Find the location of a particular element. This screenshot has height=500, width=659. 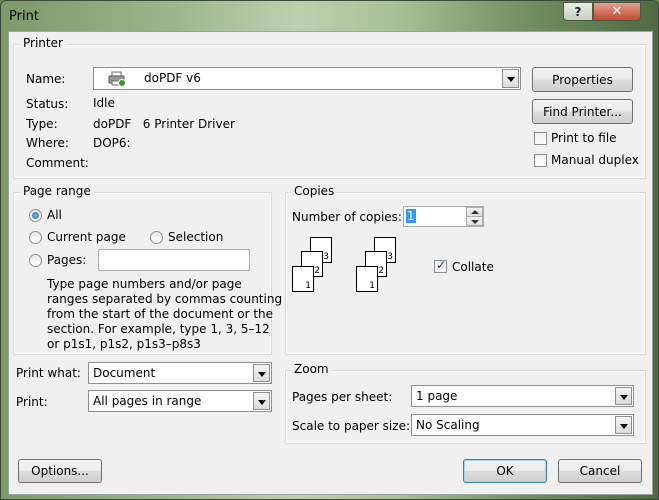

help-line: section. For example, type 1, 3, 5–12 is located at coordinates (158, 329).